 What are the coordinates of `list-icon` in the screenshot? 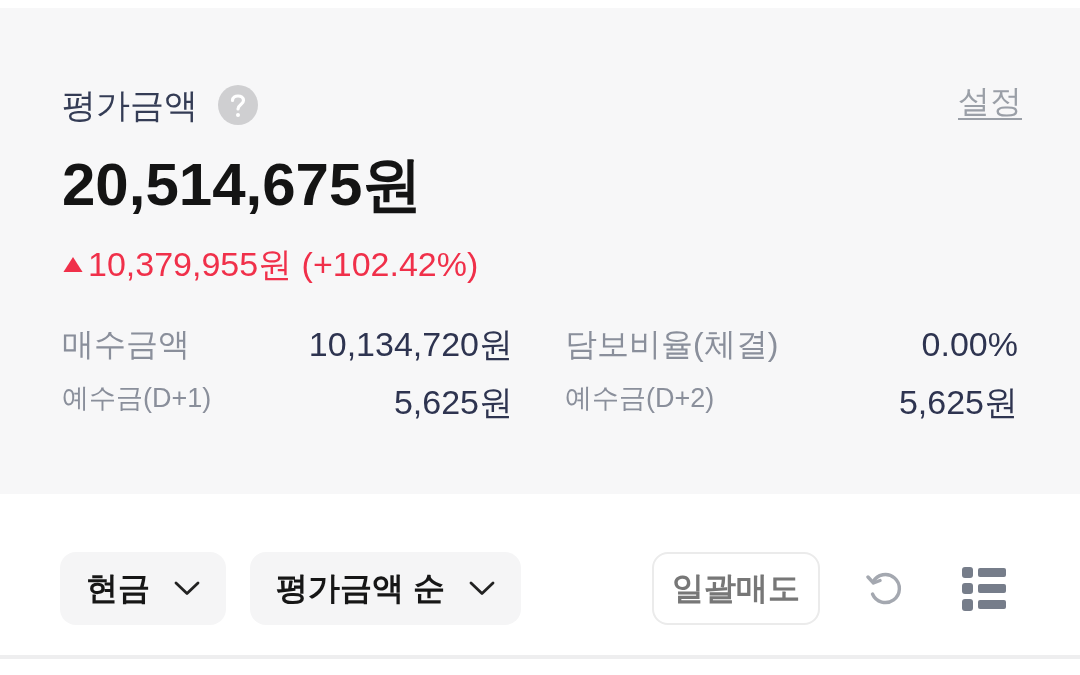 It's located at (984, 588).